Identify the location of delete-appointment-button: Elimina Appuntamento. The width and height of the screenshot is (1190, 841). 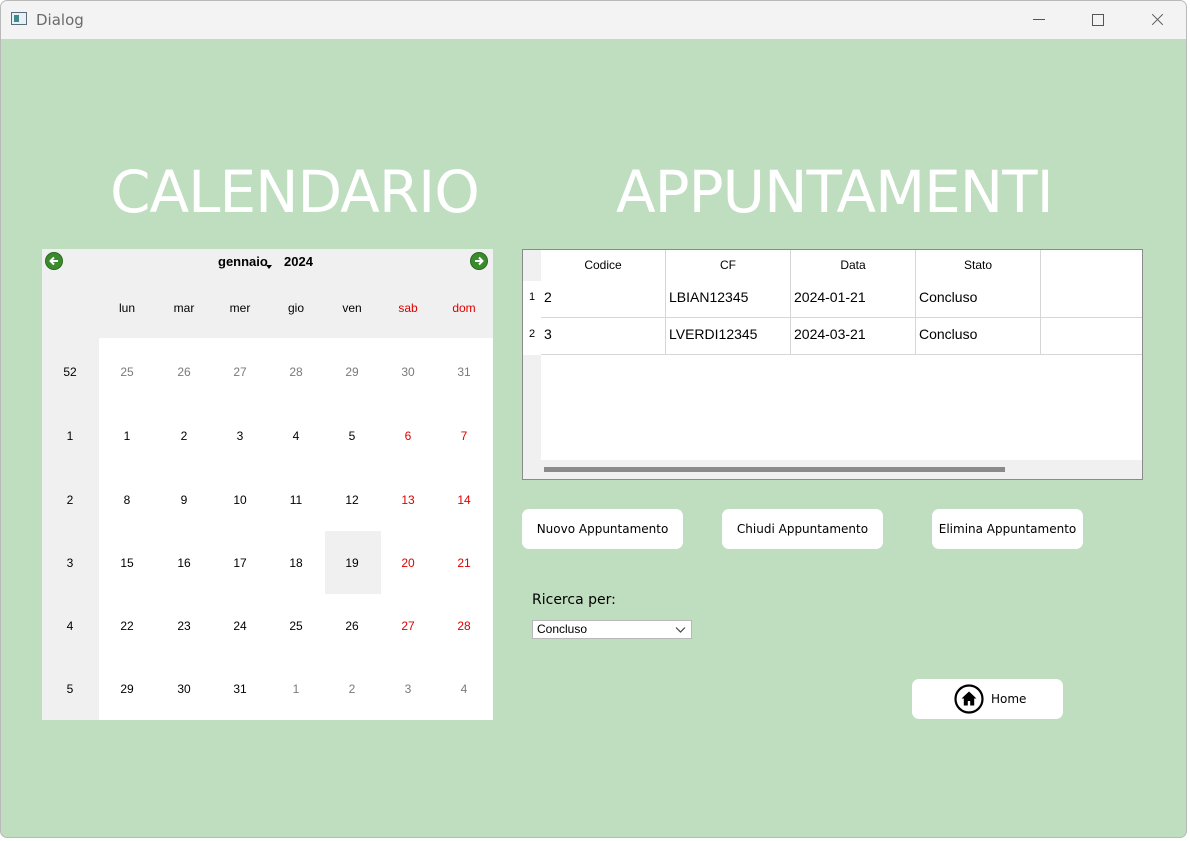
(1007, 529).